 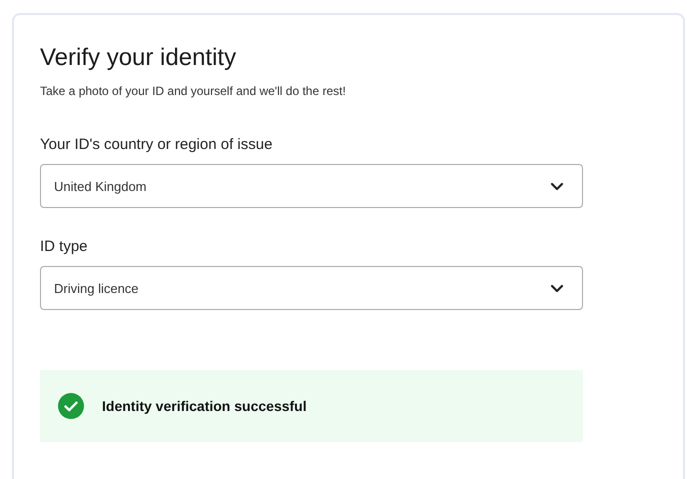 I want to click on dropdown-field: United Kingdom, so click(x=311, y=186).